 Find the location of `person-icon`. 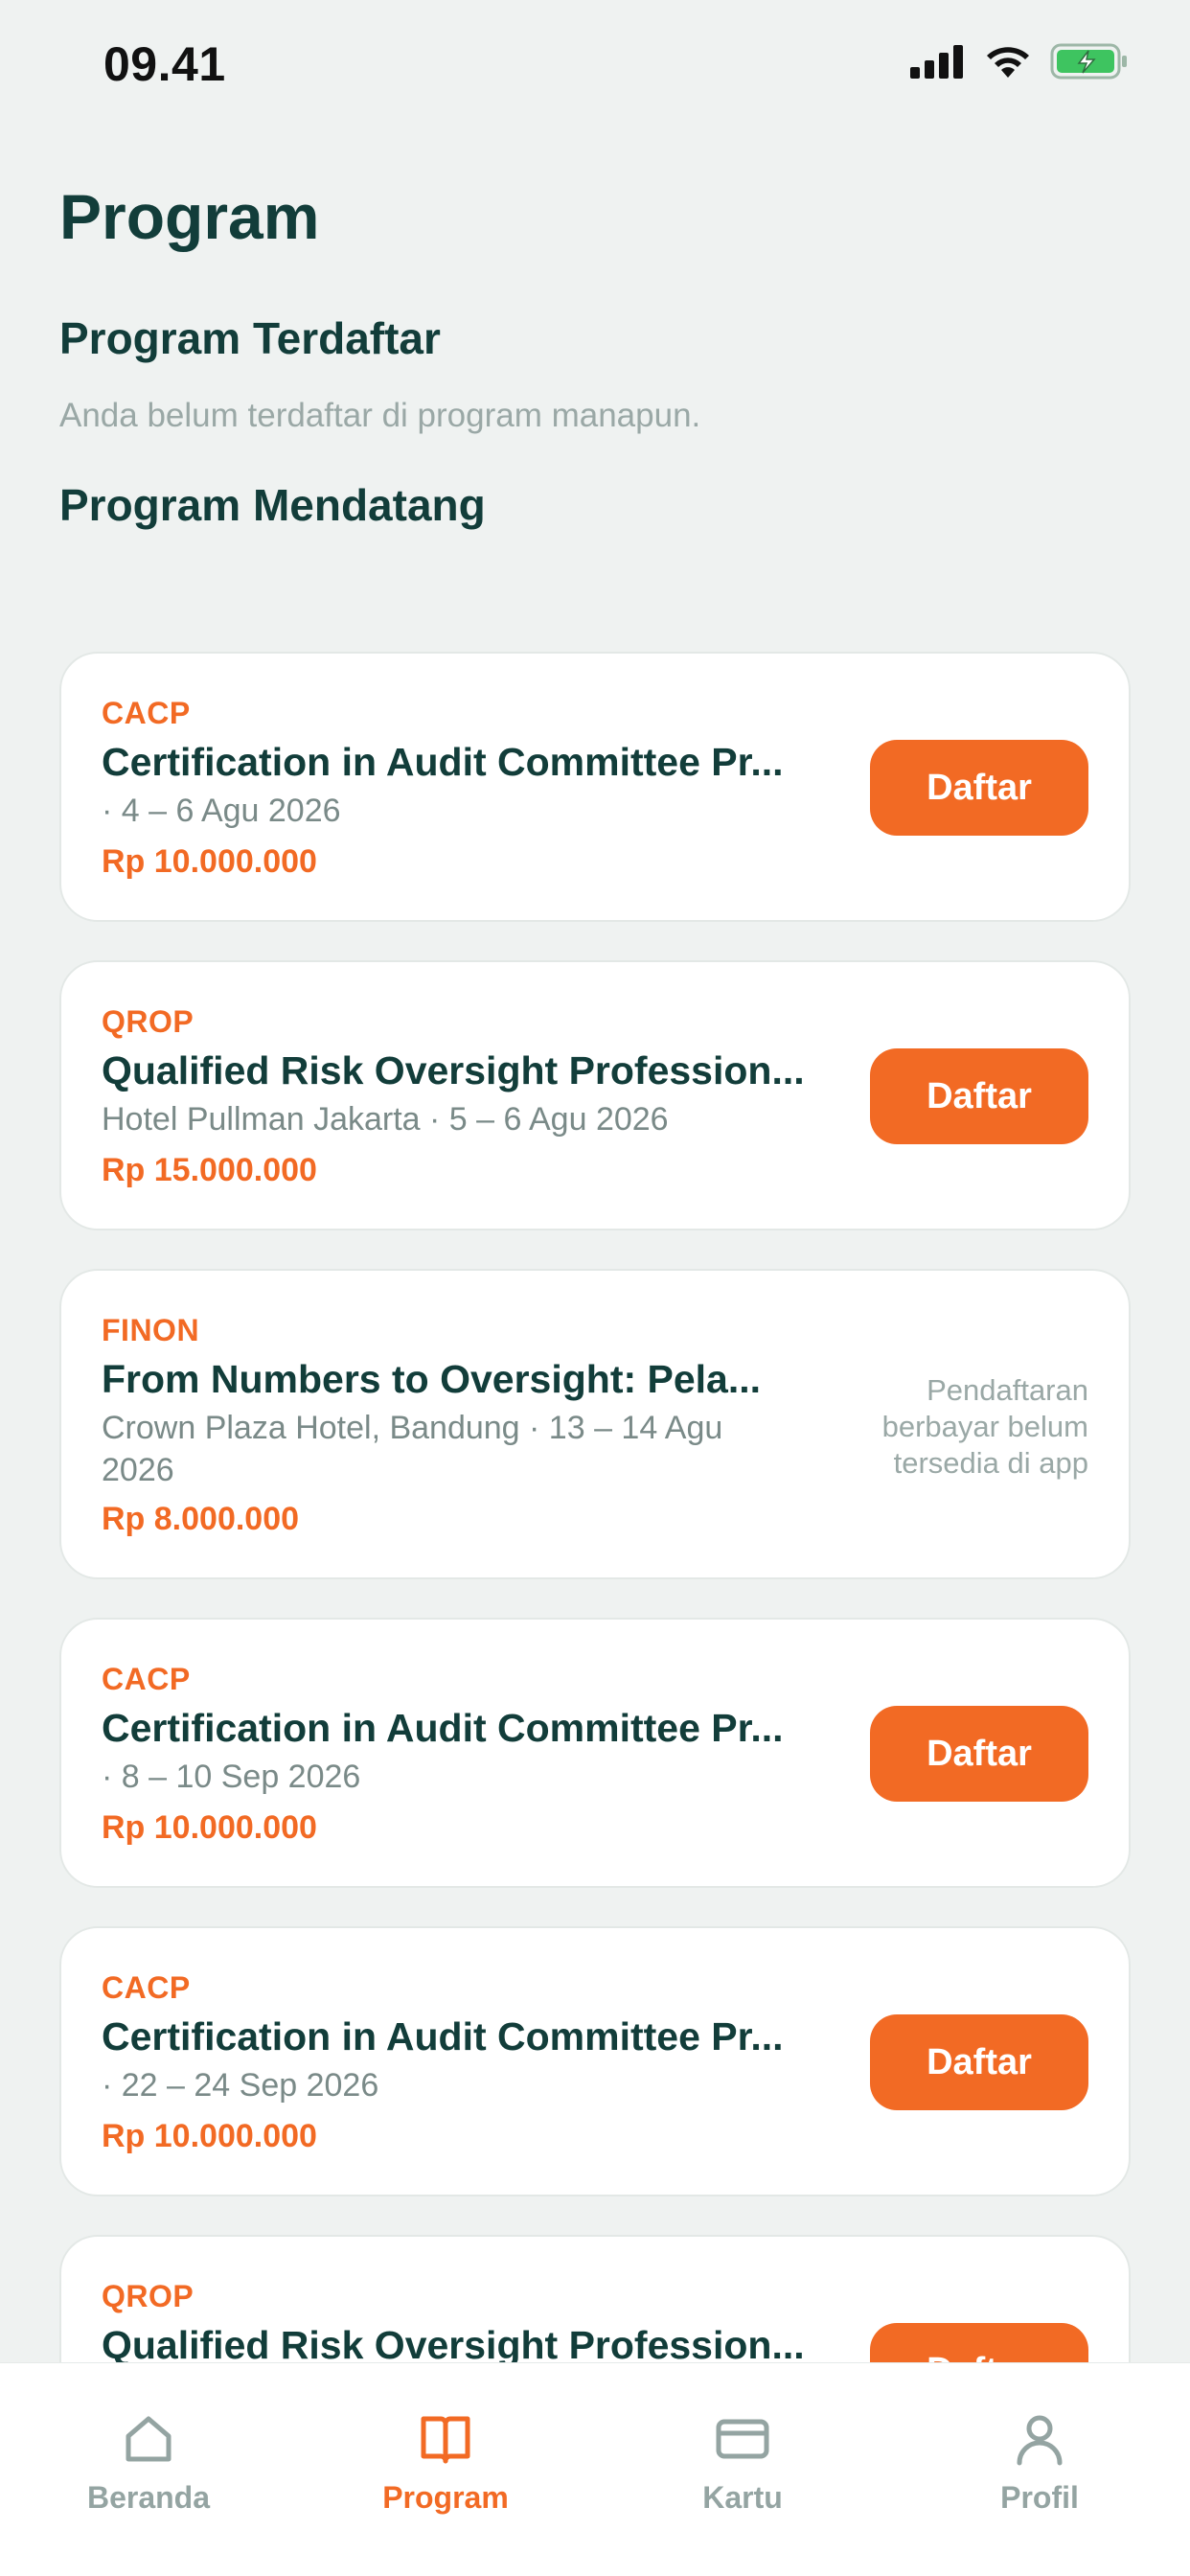

person-icon is located at coordinates (1040, 2440).